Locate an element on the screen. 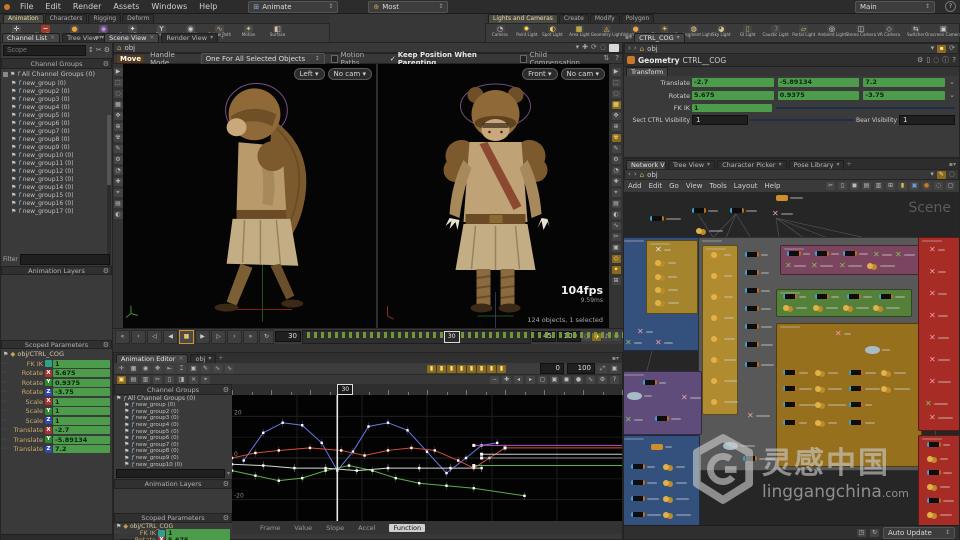 This screenshot has height=540, width=960. shelf-tool-onscreen-camera: ▣ Onscreen Camera is located at coordinates (942, 33).